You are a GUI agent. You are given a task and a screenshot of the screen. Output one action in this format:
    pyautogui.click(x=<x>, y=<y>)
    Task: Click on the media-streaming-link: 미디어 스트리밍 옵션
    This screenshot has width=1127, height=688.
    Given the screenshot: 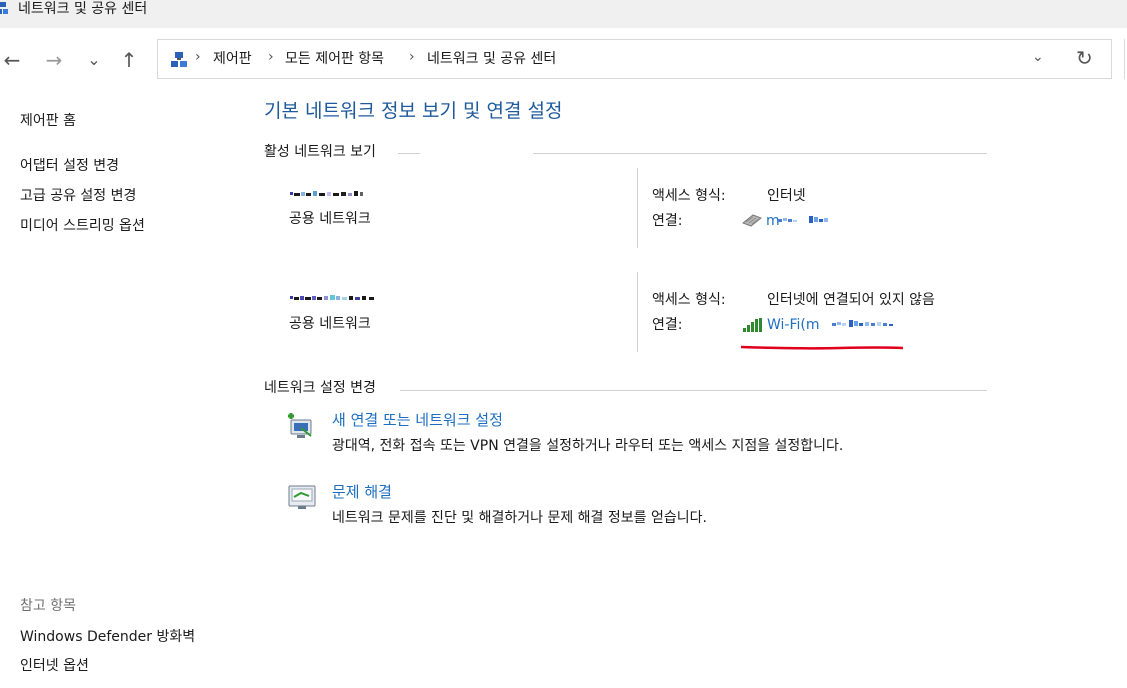 What is the action you would take?
    pyautogui.click(x=82, y=226)
    